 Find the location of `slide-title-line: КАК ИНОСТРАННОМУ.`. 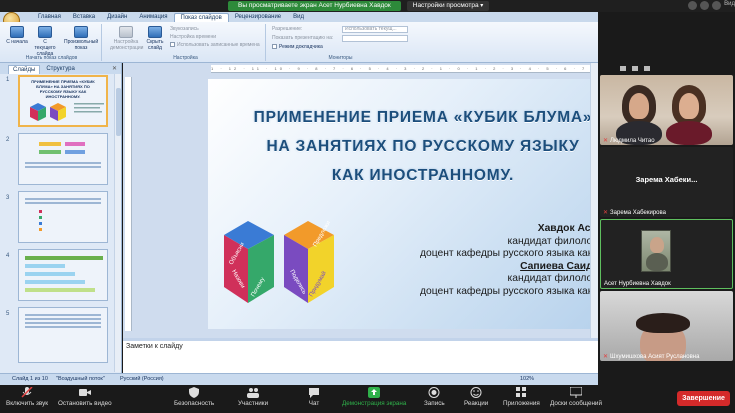

slide-title-line: КАК ИНОСТРАННОМУ. is located at coordinates (423, 175).